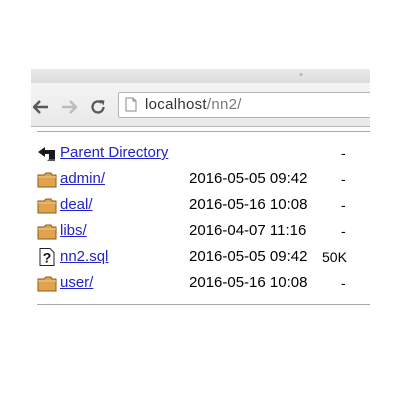  What do you see at coordinates (203, 304) in the screenshot?
I see `bottom-divider` at bounding box center [203, 304].